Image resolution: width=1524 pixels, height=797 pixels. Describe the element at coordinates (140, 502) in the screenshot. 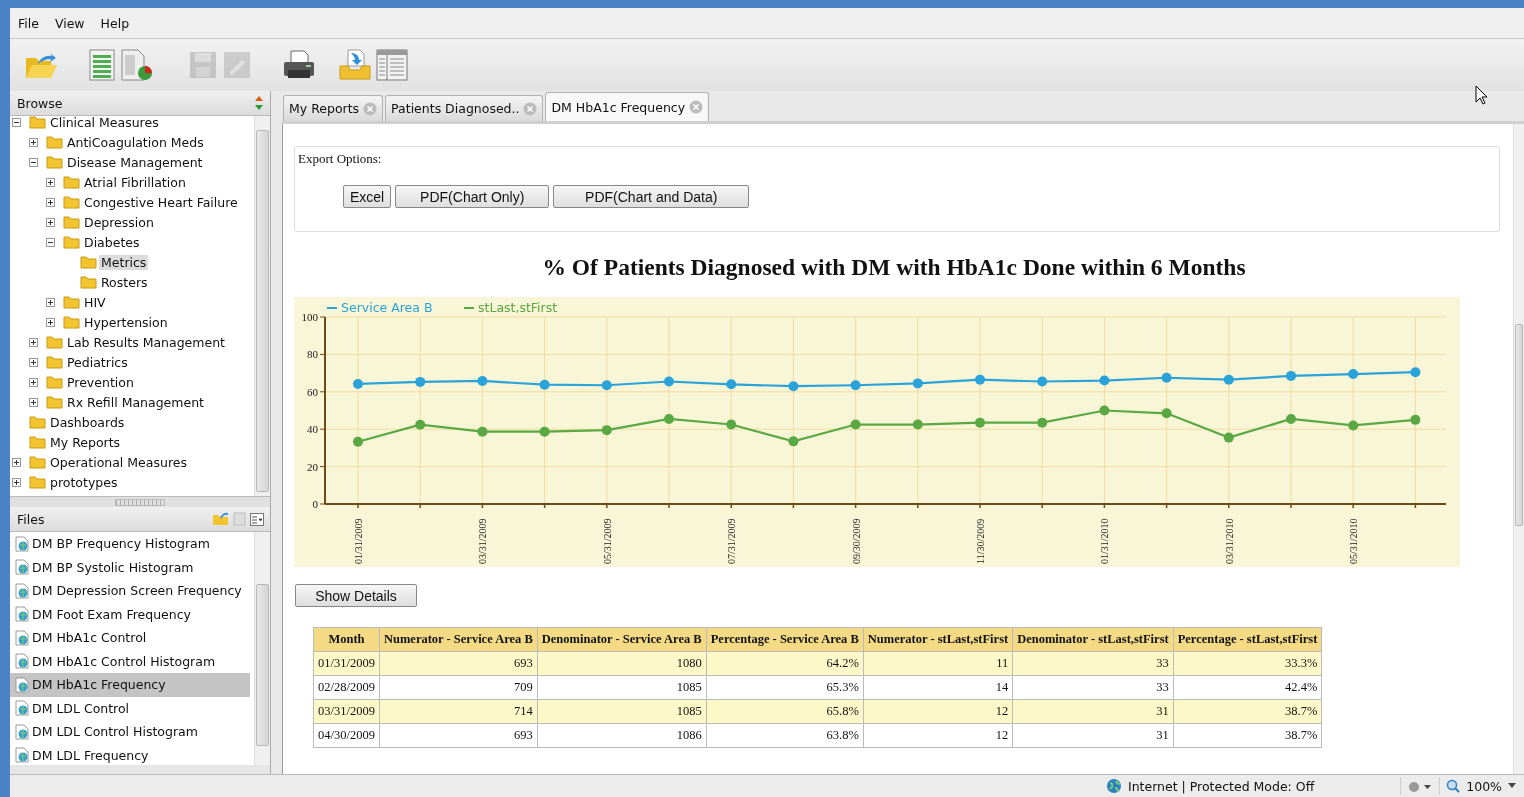

I see `splitter-handle` at that location.